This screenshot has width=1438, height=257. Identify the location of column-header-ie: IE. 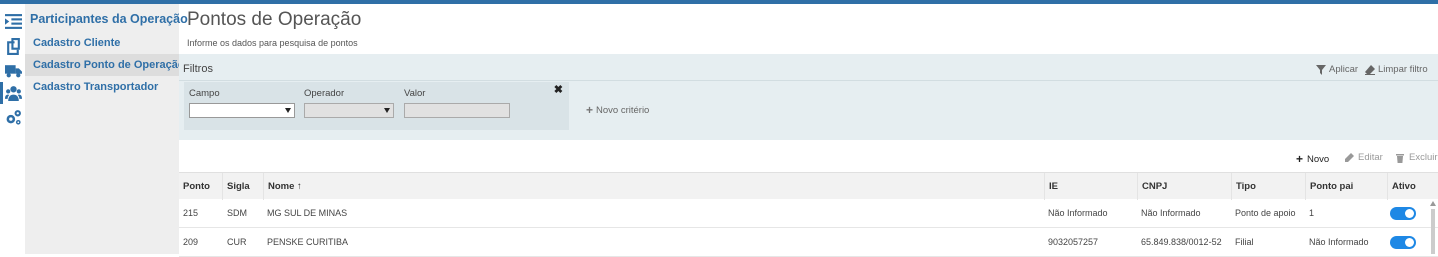
(1090, 186).